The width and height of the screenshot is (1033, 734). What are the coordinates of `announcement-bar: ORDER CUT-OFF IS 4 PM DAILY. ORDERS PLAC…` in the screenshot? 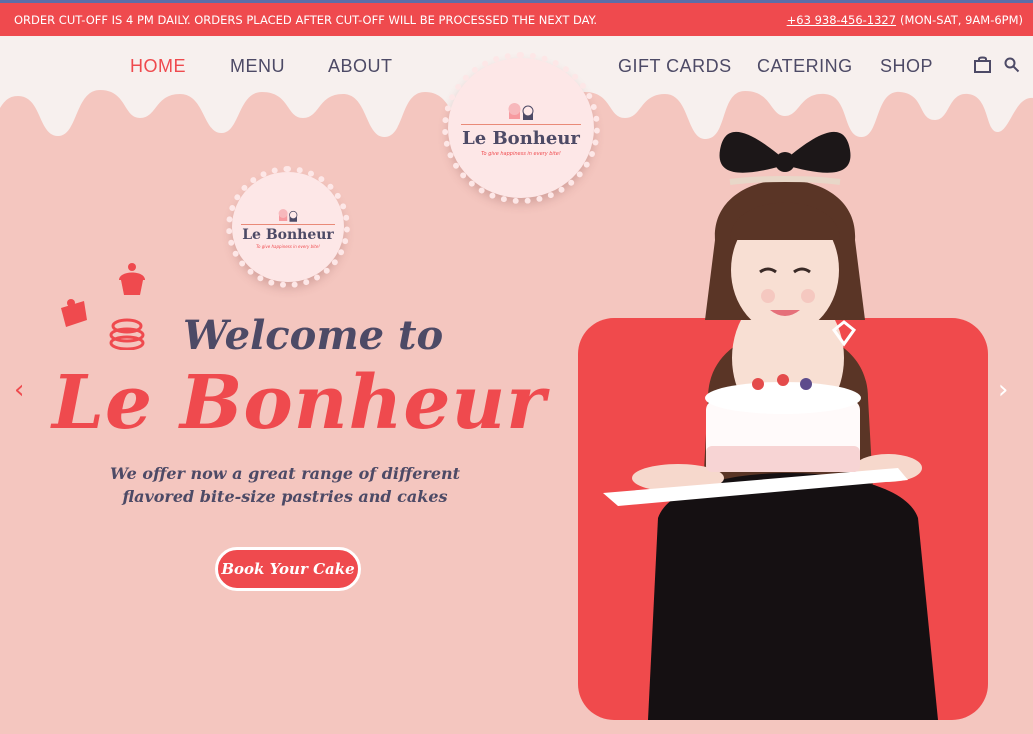 It's located at (516, 18).